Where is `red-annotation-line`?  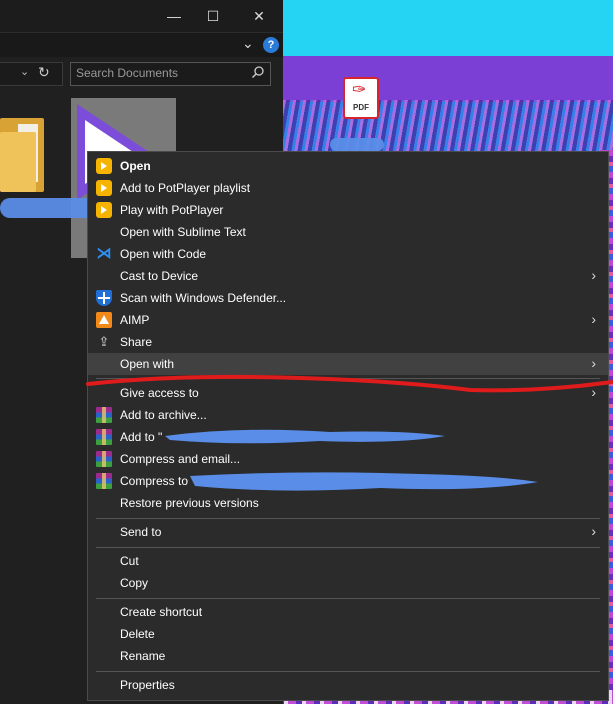
red-annotation-line is located at coordinates (349, 383).